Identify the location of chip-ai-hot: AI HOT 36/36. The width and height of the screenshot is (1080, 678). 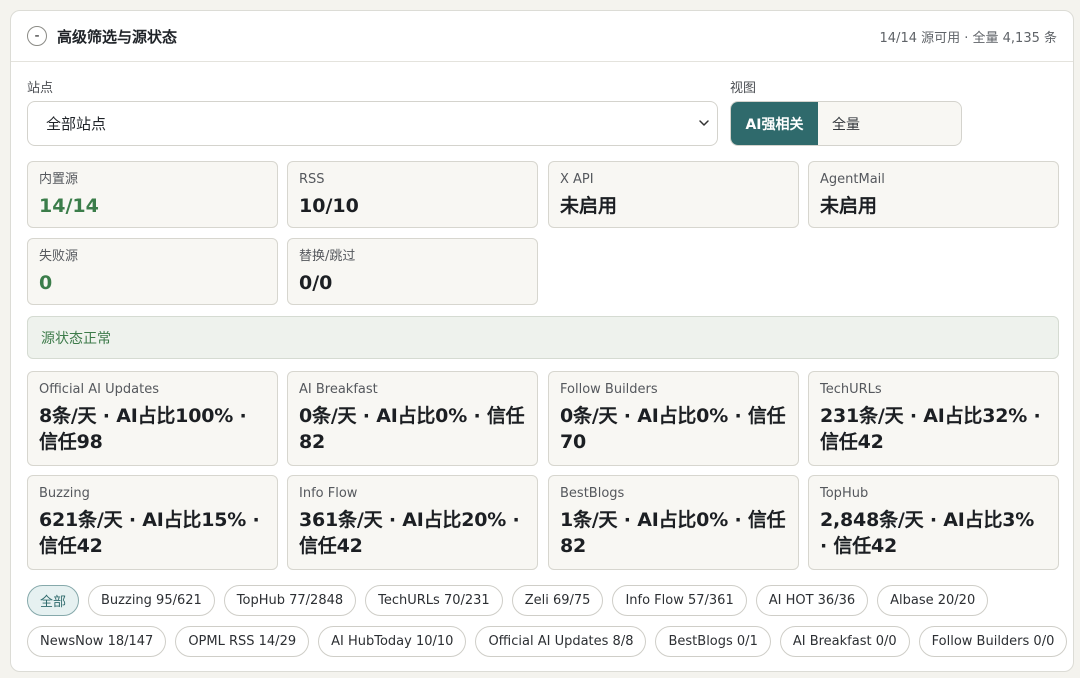
(812, 600).